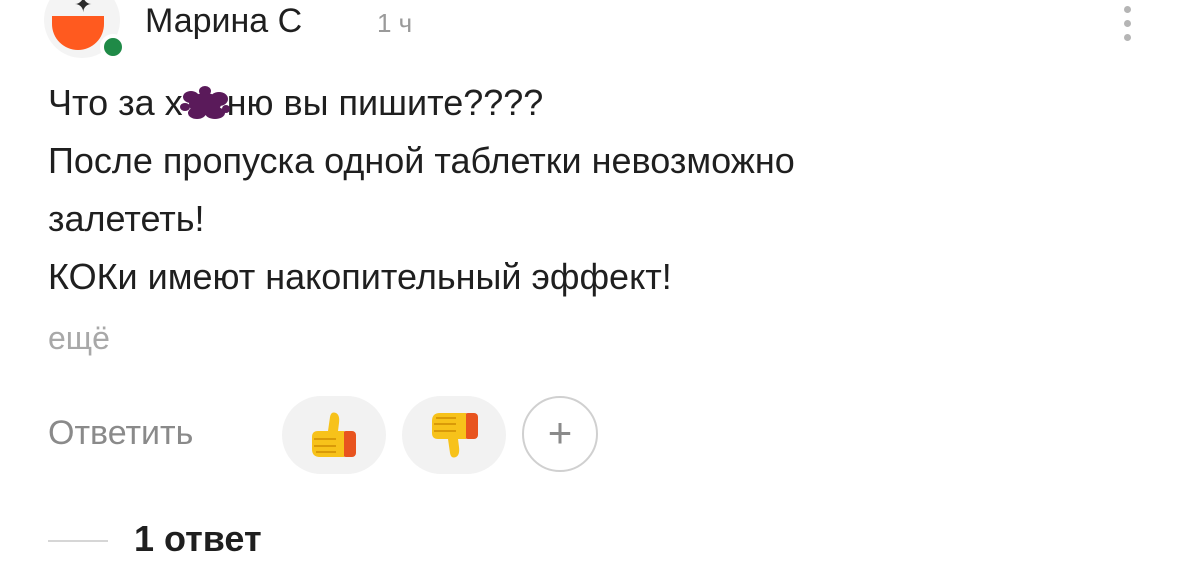 The image size is (1200, 583). I want to click on comment-line-4: КОКи имеют накопительный эффект!, so click(360, 276).